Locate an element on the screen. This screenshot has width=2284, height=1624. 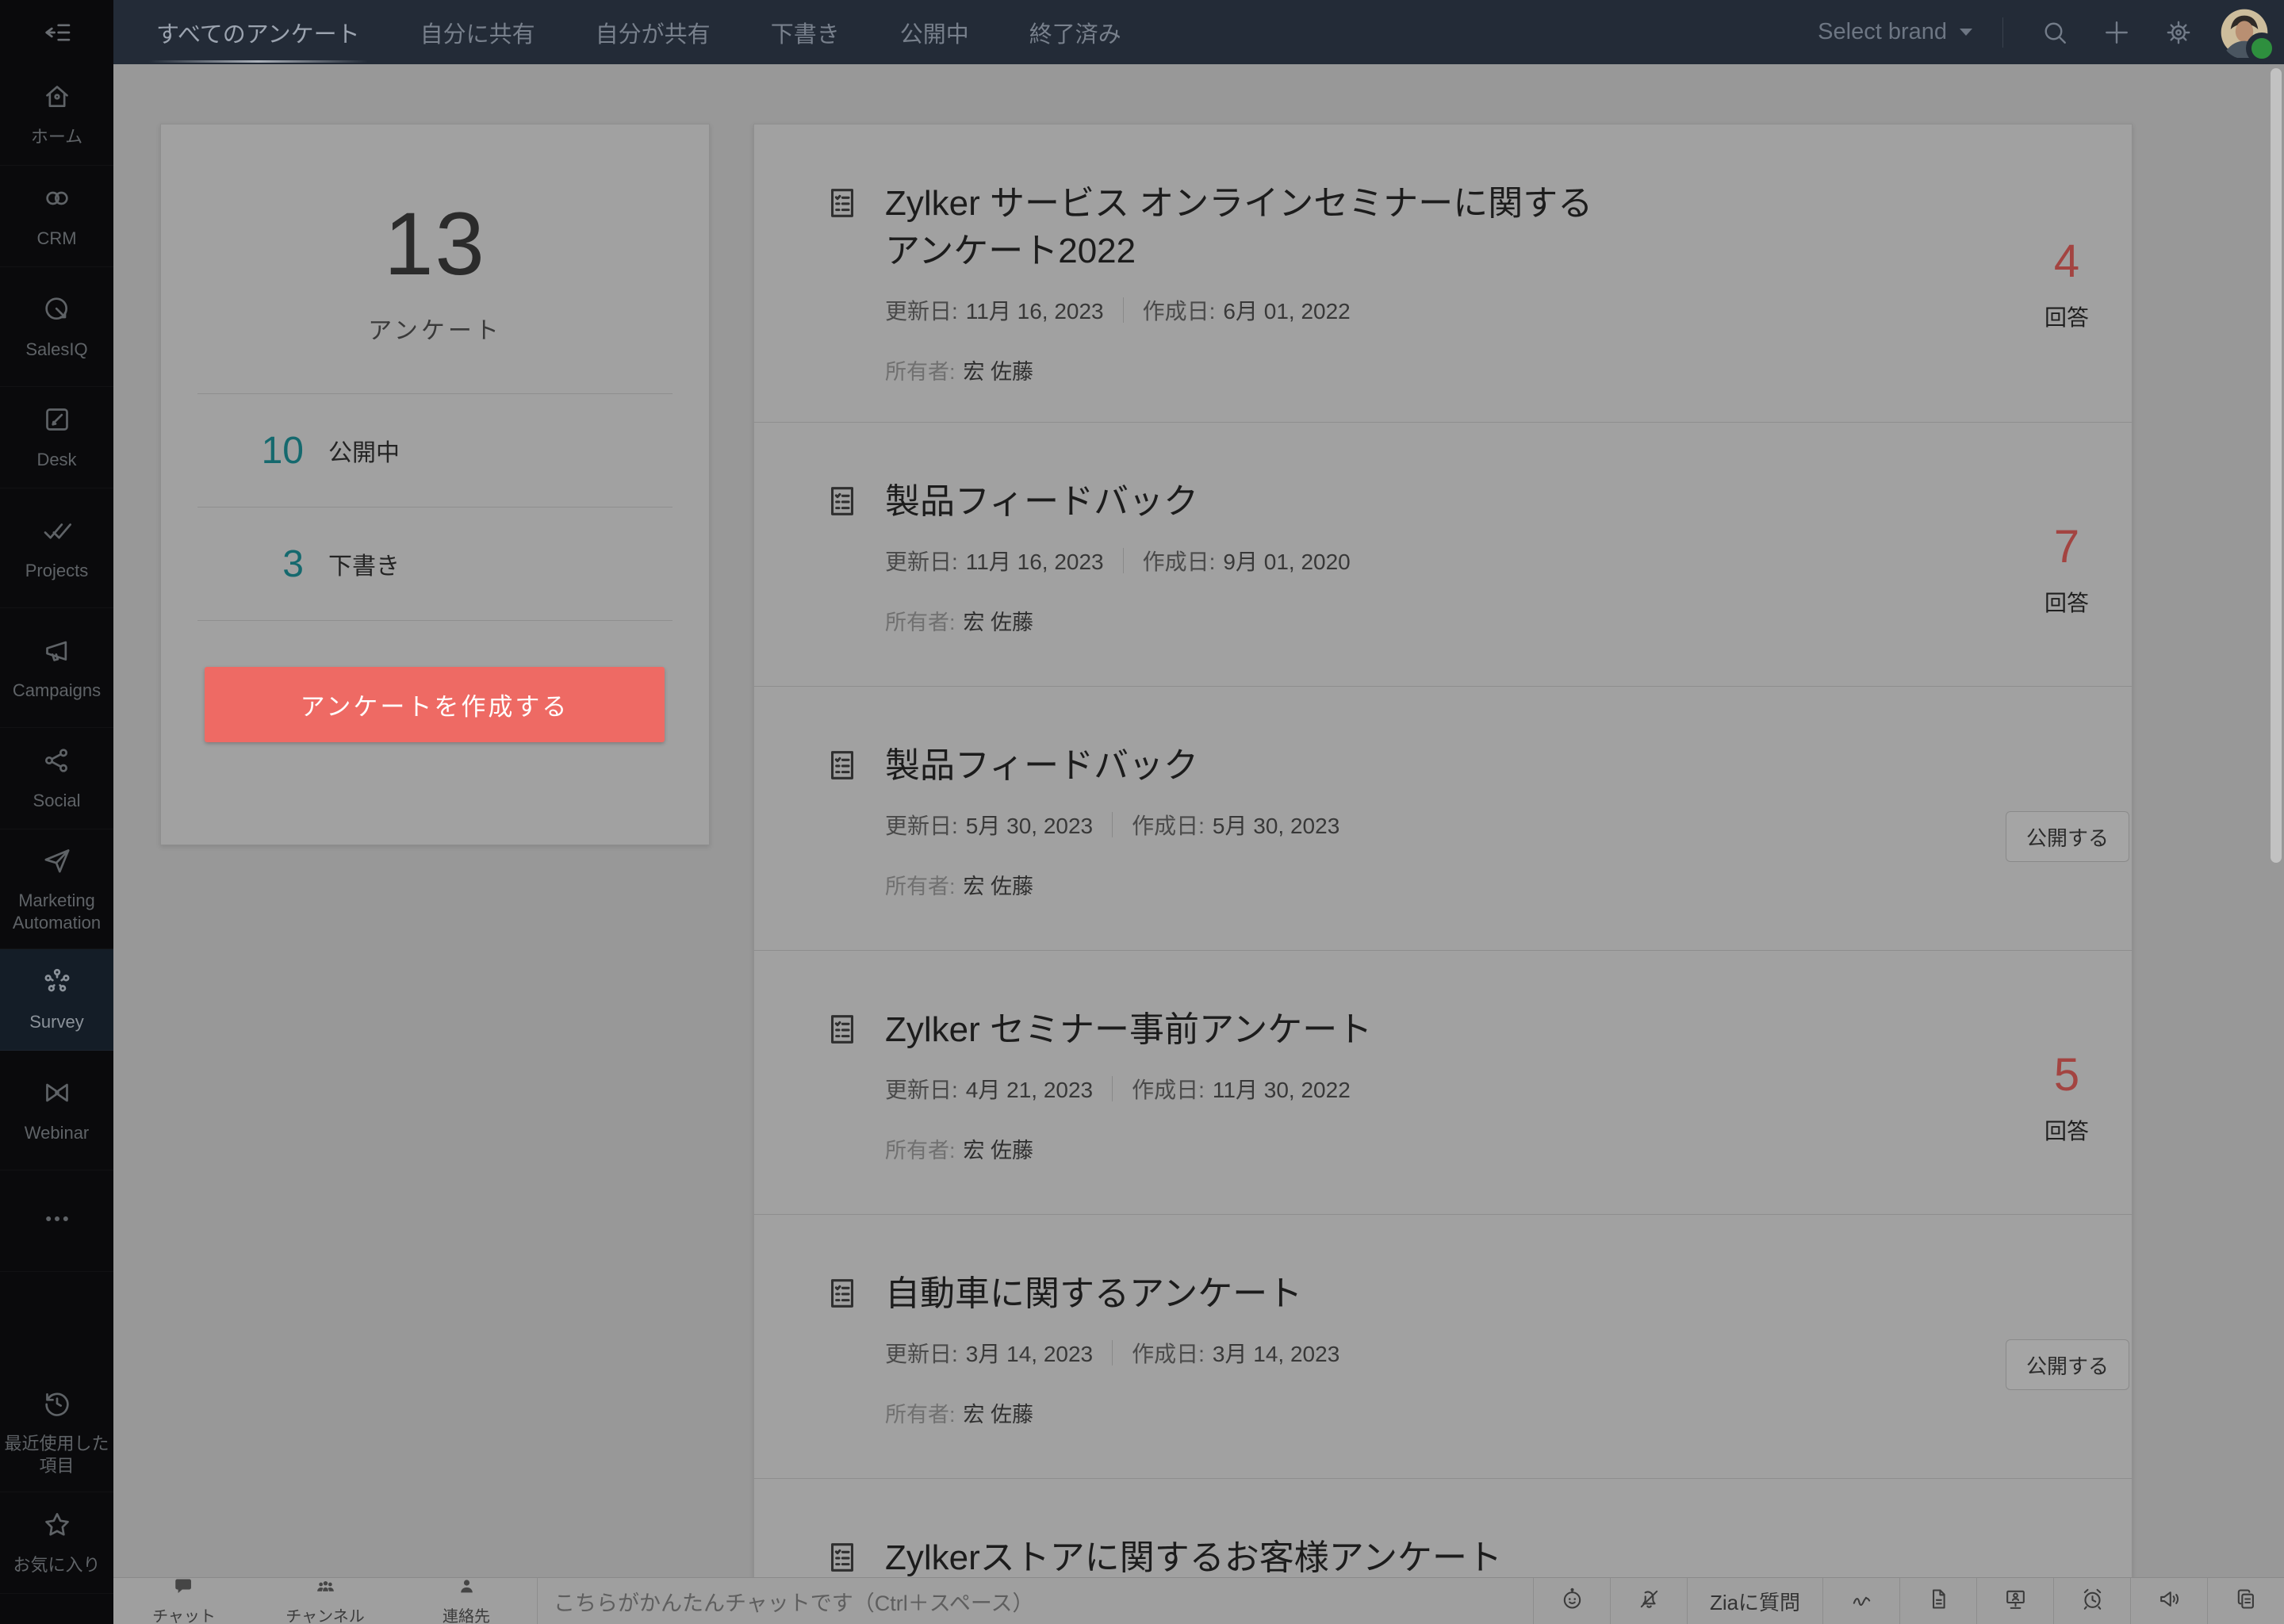
stat-row-下書き: 3 下書き is located at coordinates (435, 564).